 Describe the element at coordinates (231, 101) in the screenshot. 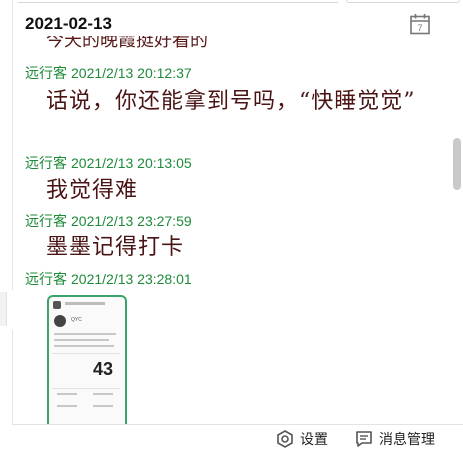

I see `message-text: 话说，你还能拿到号吗，“快睡觉觉”` at that location.